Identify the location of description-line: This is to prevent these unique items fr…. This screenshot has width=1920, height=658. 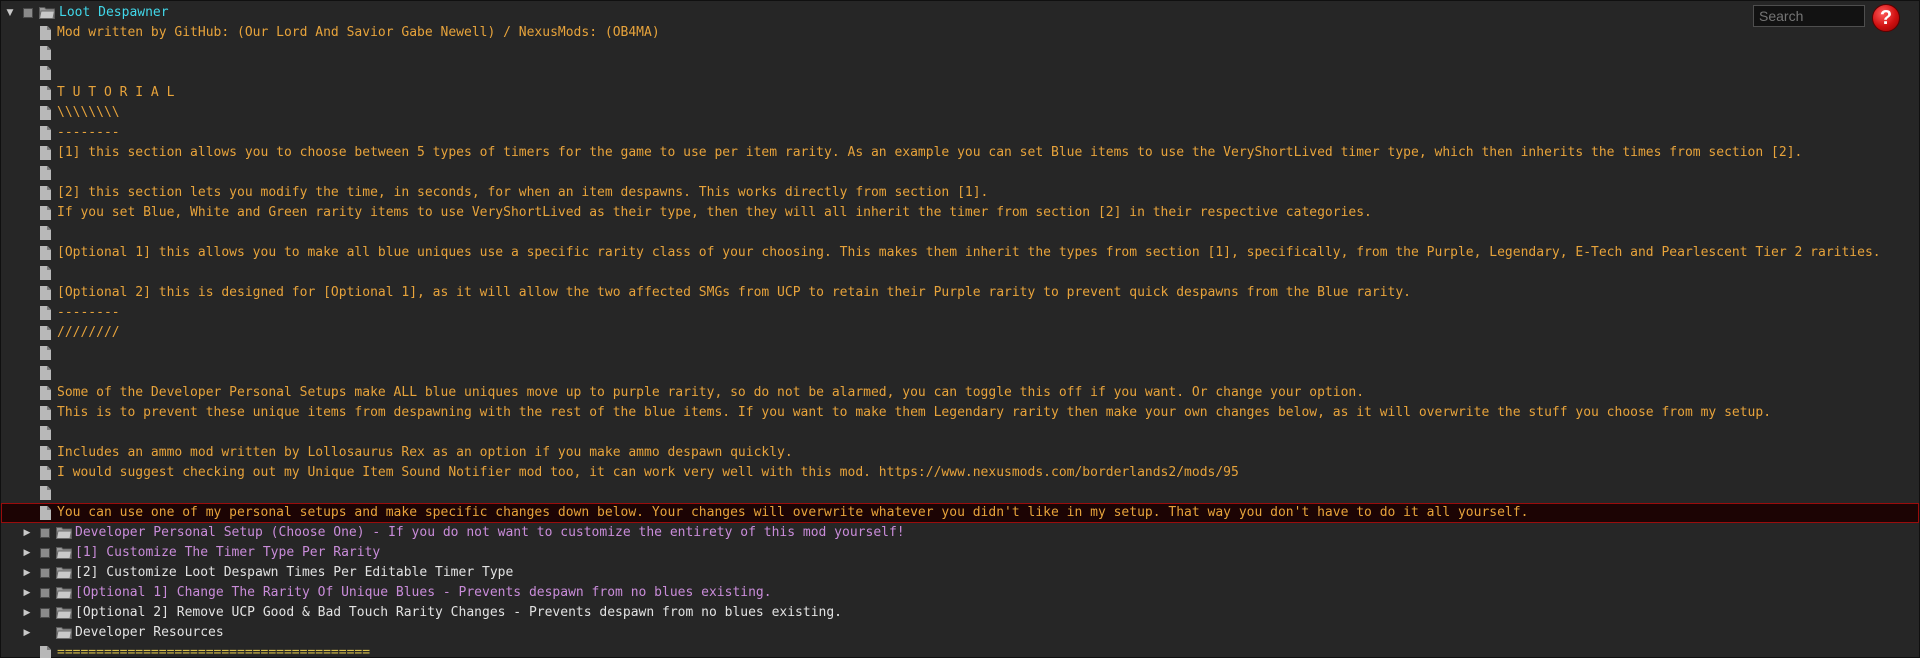
(960, 413).